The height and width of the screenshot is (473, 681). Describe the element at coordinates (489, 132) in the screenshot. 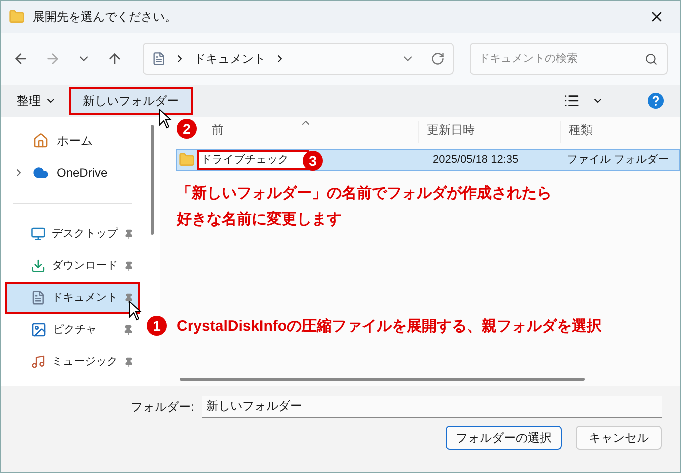

I see `column-header: 更新日時` at that location.